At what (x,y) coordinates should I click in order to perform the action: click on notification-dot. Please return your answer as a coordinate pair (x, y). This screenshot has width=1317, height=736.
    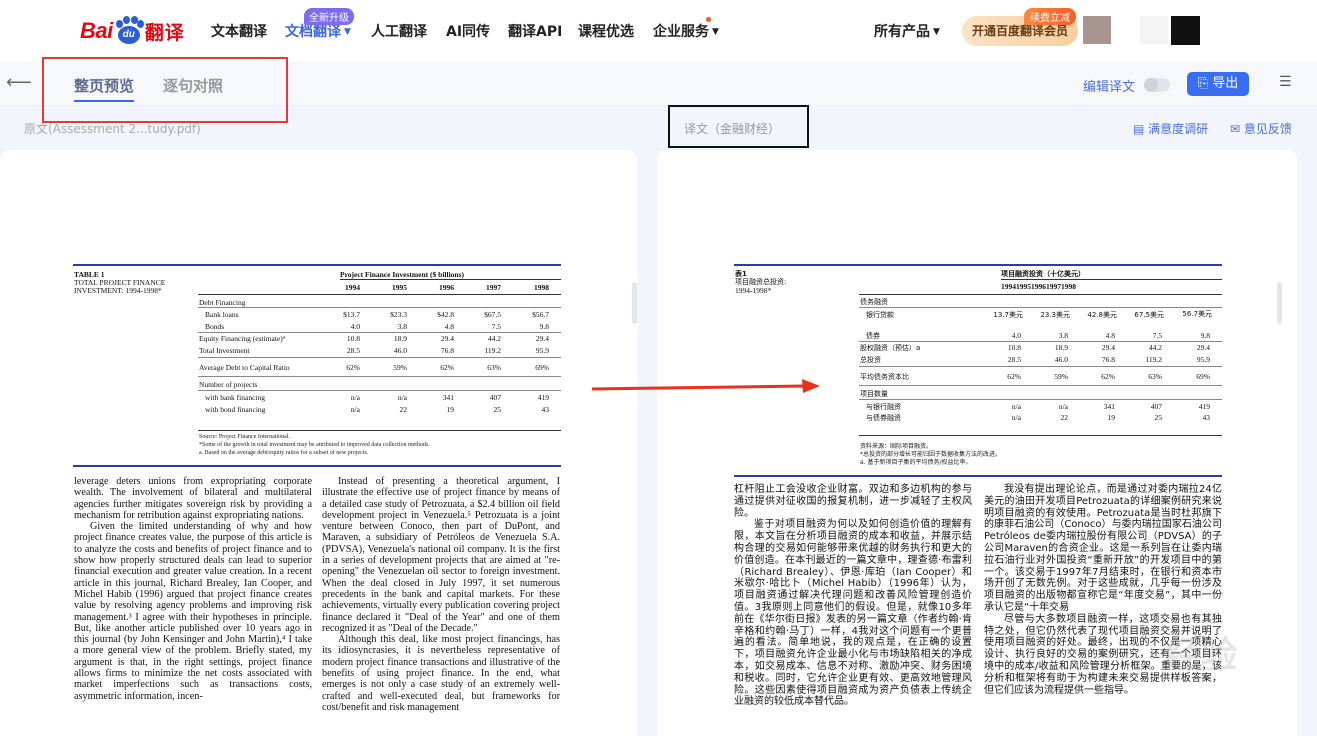
    Looking at the image, I should click on (708, 19).